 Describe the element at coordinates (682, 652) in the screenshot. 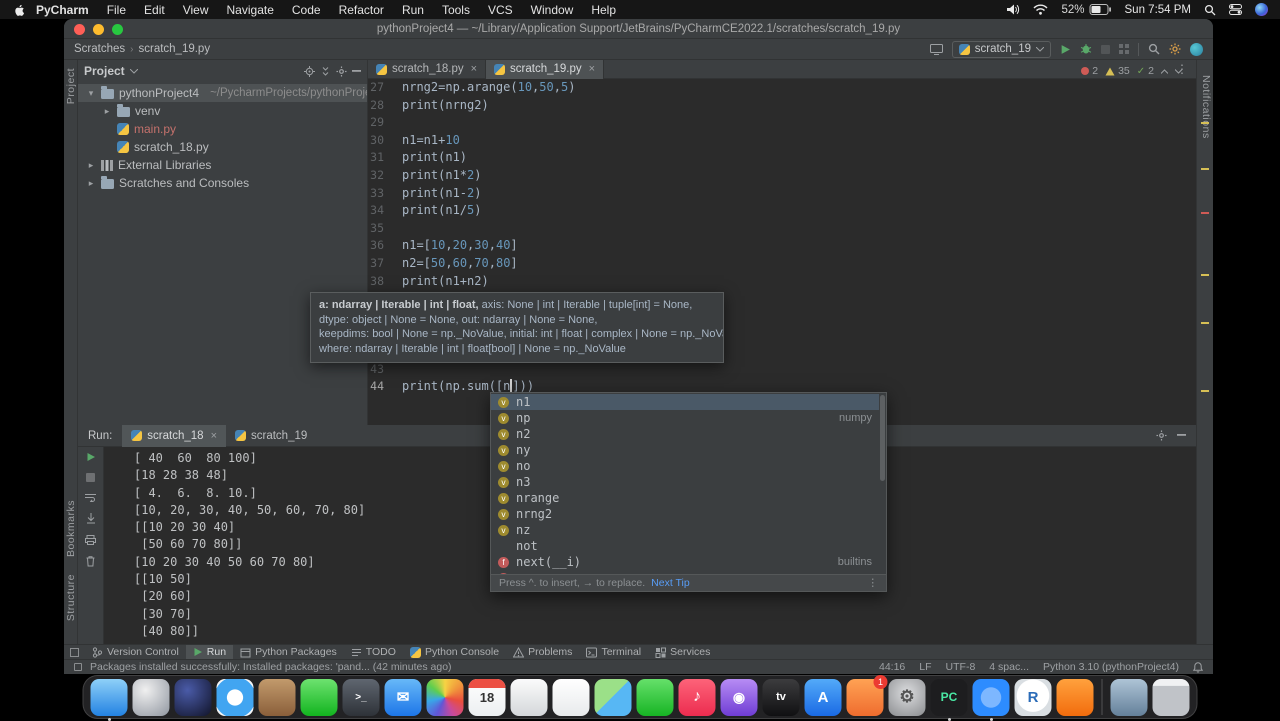

I see `toolwindow-services: Services` at that location.